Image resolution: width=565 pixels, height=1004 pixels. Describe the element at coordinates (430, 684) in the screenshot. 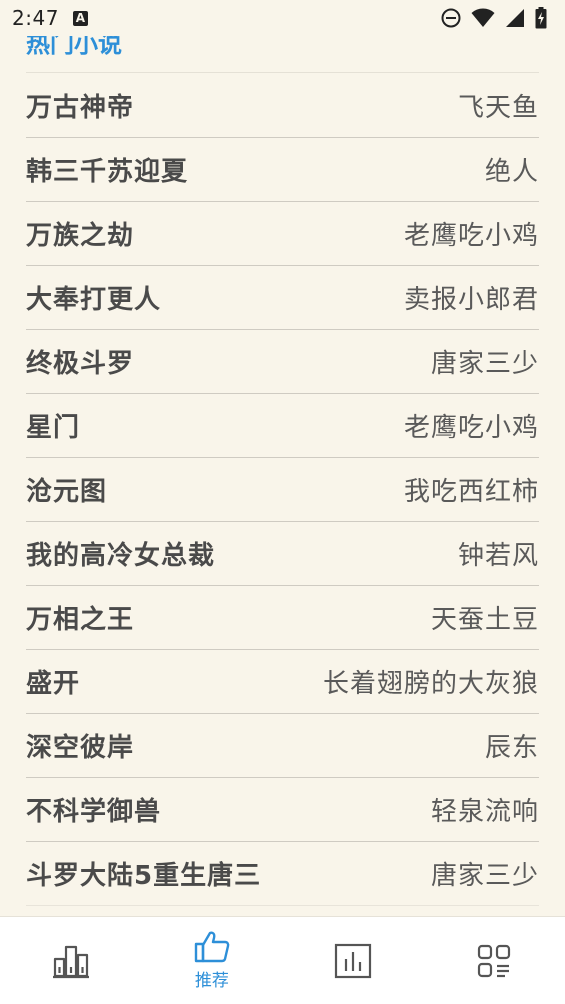

I see `book-author: 长着翅膀的大灰狼` at that location.